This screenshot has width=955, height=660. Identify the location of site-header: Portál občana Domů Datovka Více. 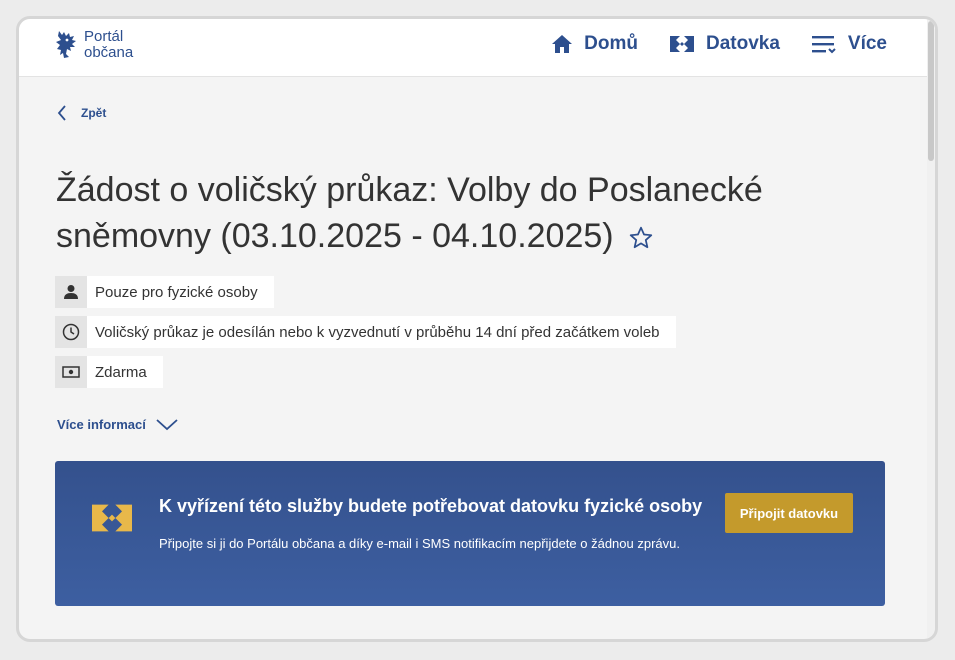
(477, 48).